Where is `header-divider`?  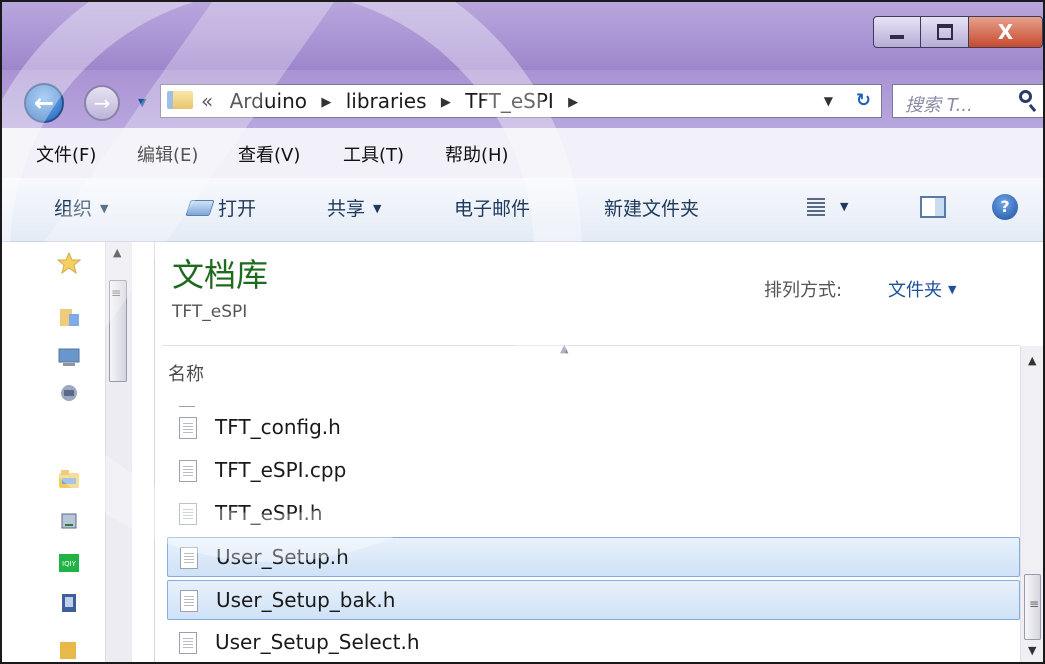 header-divider is located at coordinates (591, 345).